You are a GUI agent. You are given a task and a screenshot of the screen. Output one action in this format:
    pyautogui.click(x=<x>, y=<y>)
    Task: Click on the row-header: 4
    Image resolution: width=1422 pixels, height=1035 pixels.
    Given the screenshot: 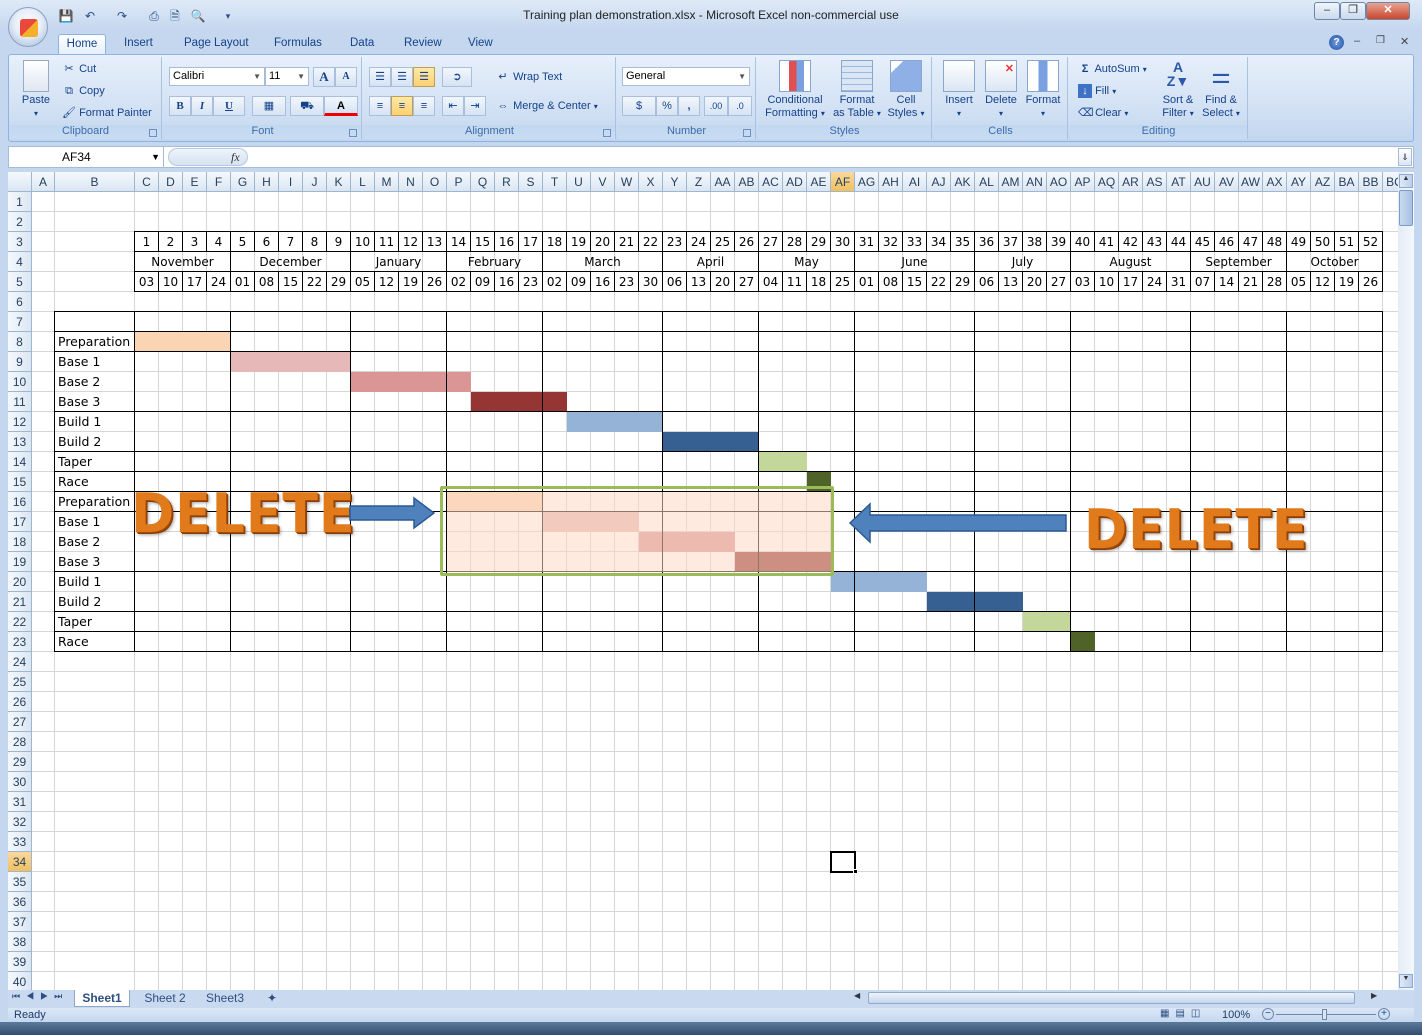 What is the action you would take?
    pyautogui.click(x=20, y=262)
    